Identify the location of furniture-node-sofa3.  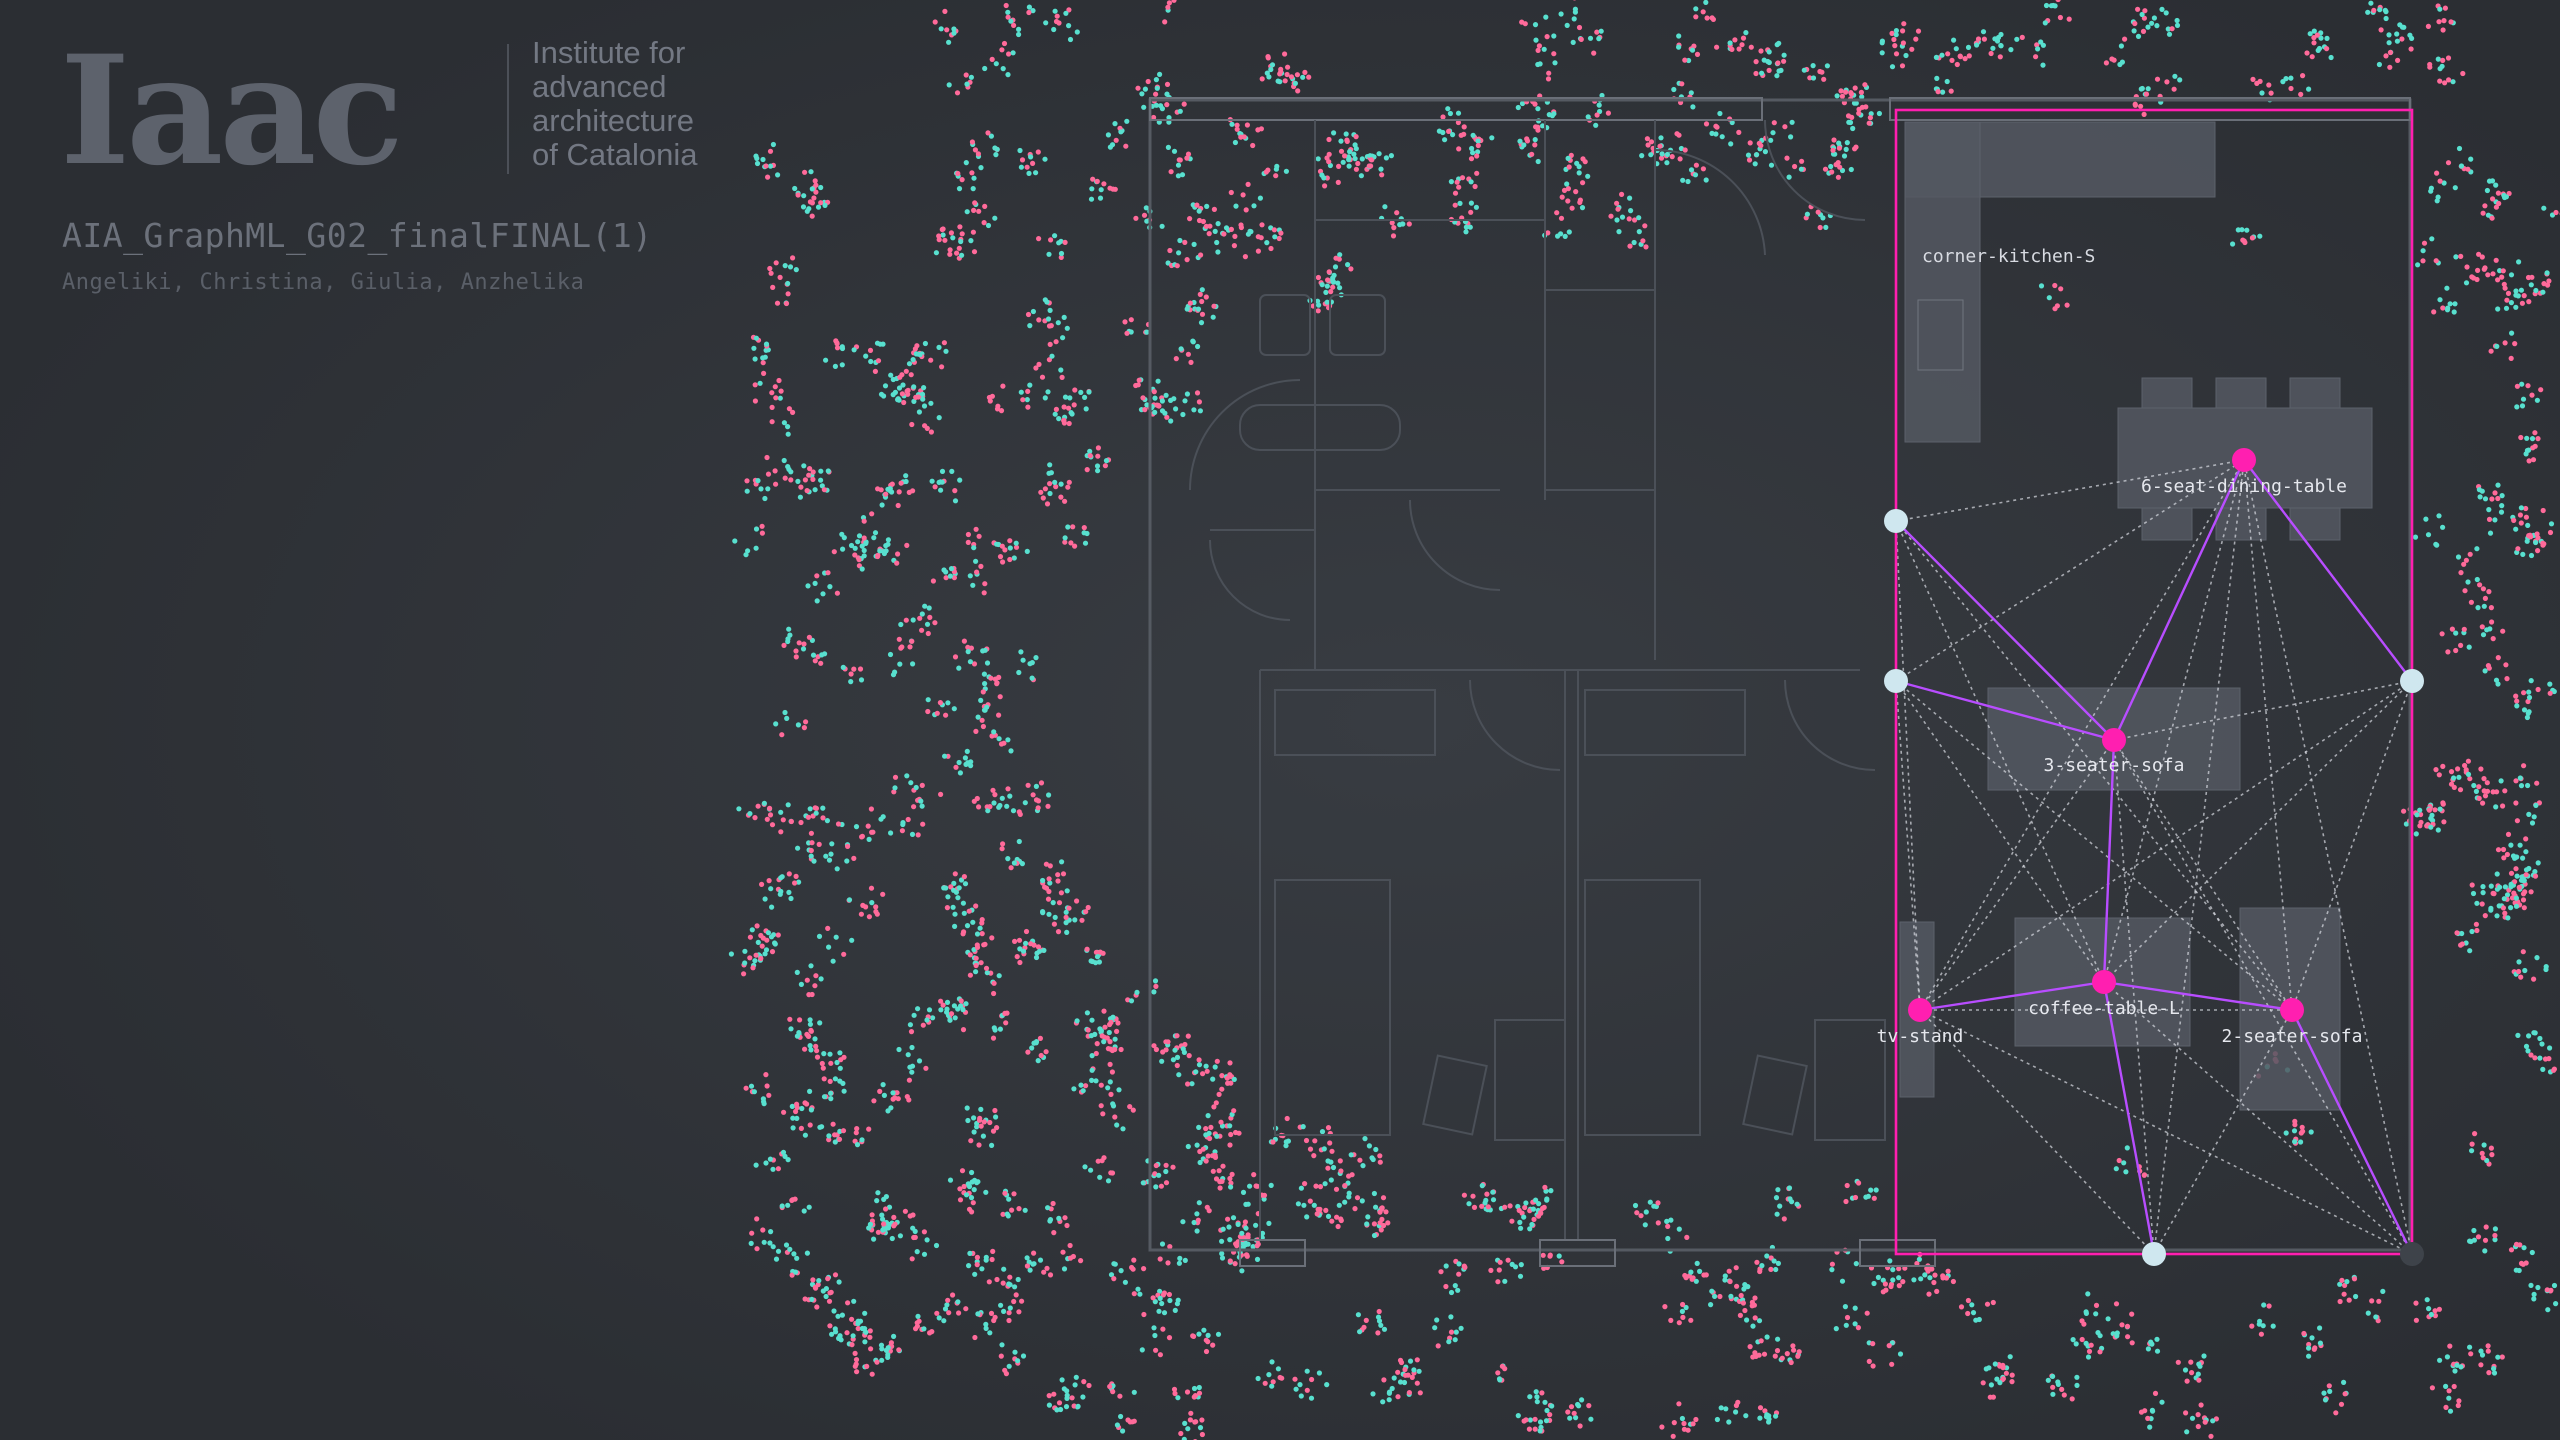
(2114, 740).